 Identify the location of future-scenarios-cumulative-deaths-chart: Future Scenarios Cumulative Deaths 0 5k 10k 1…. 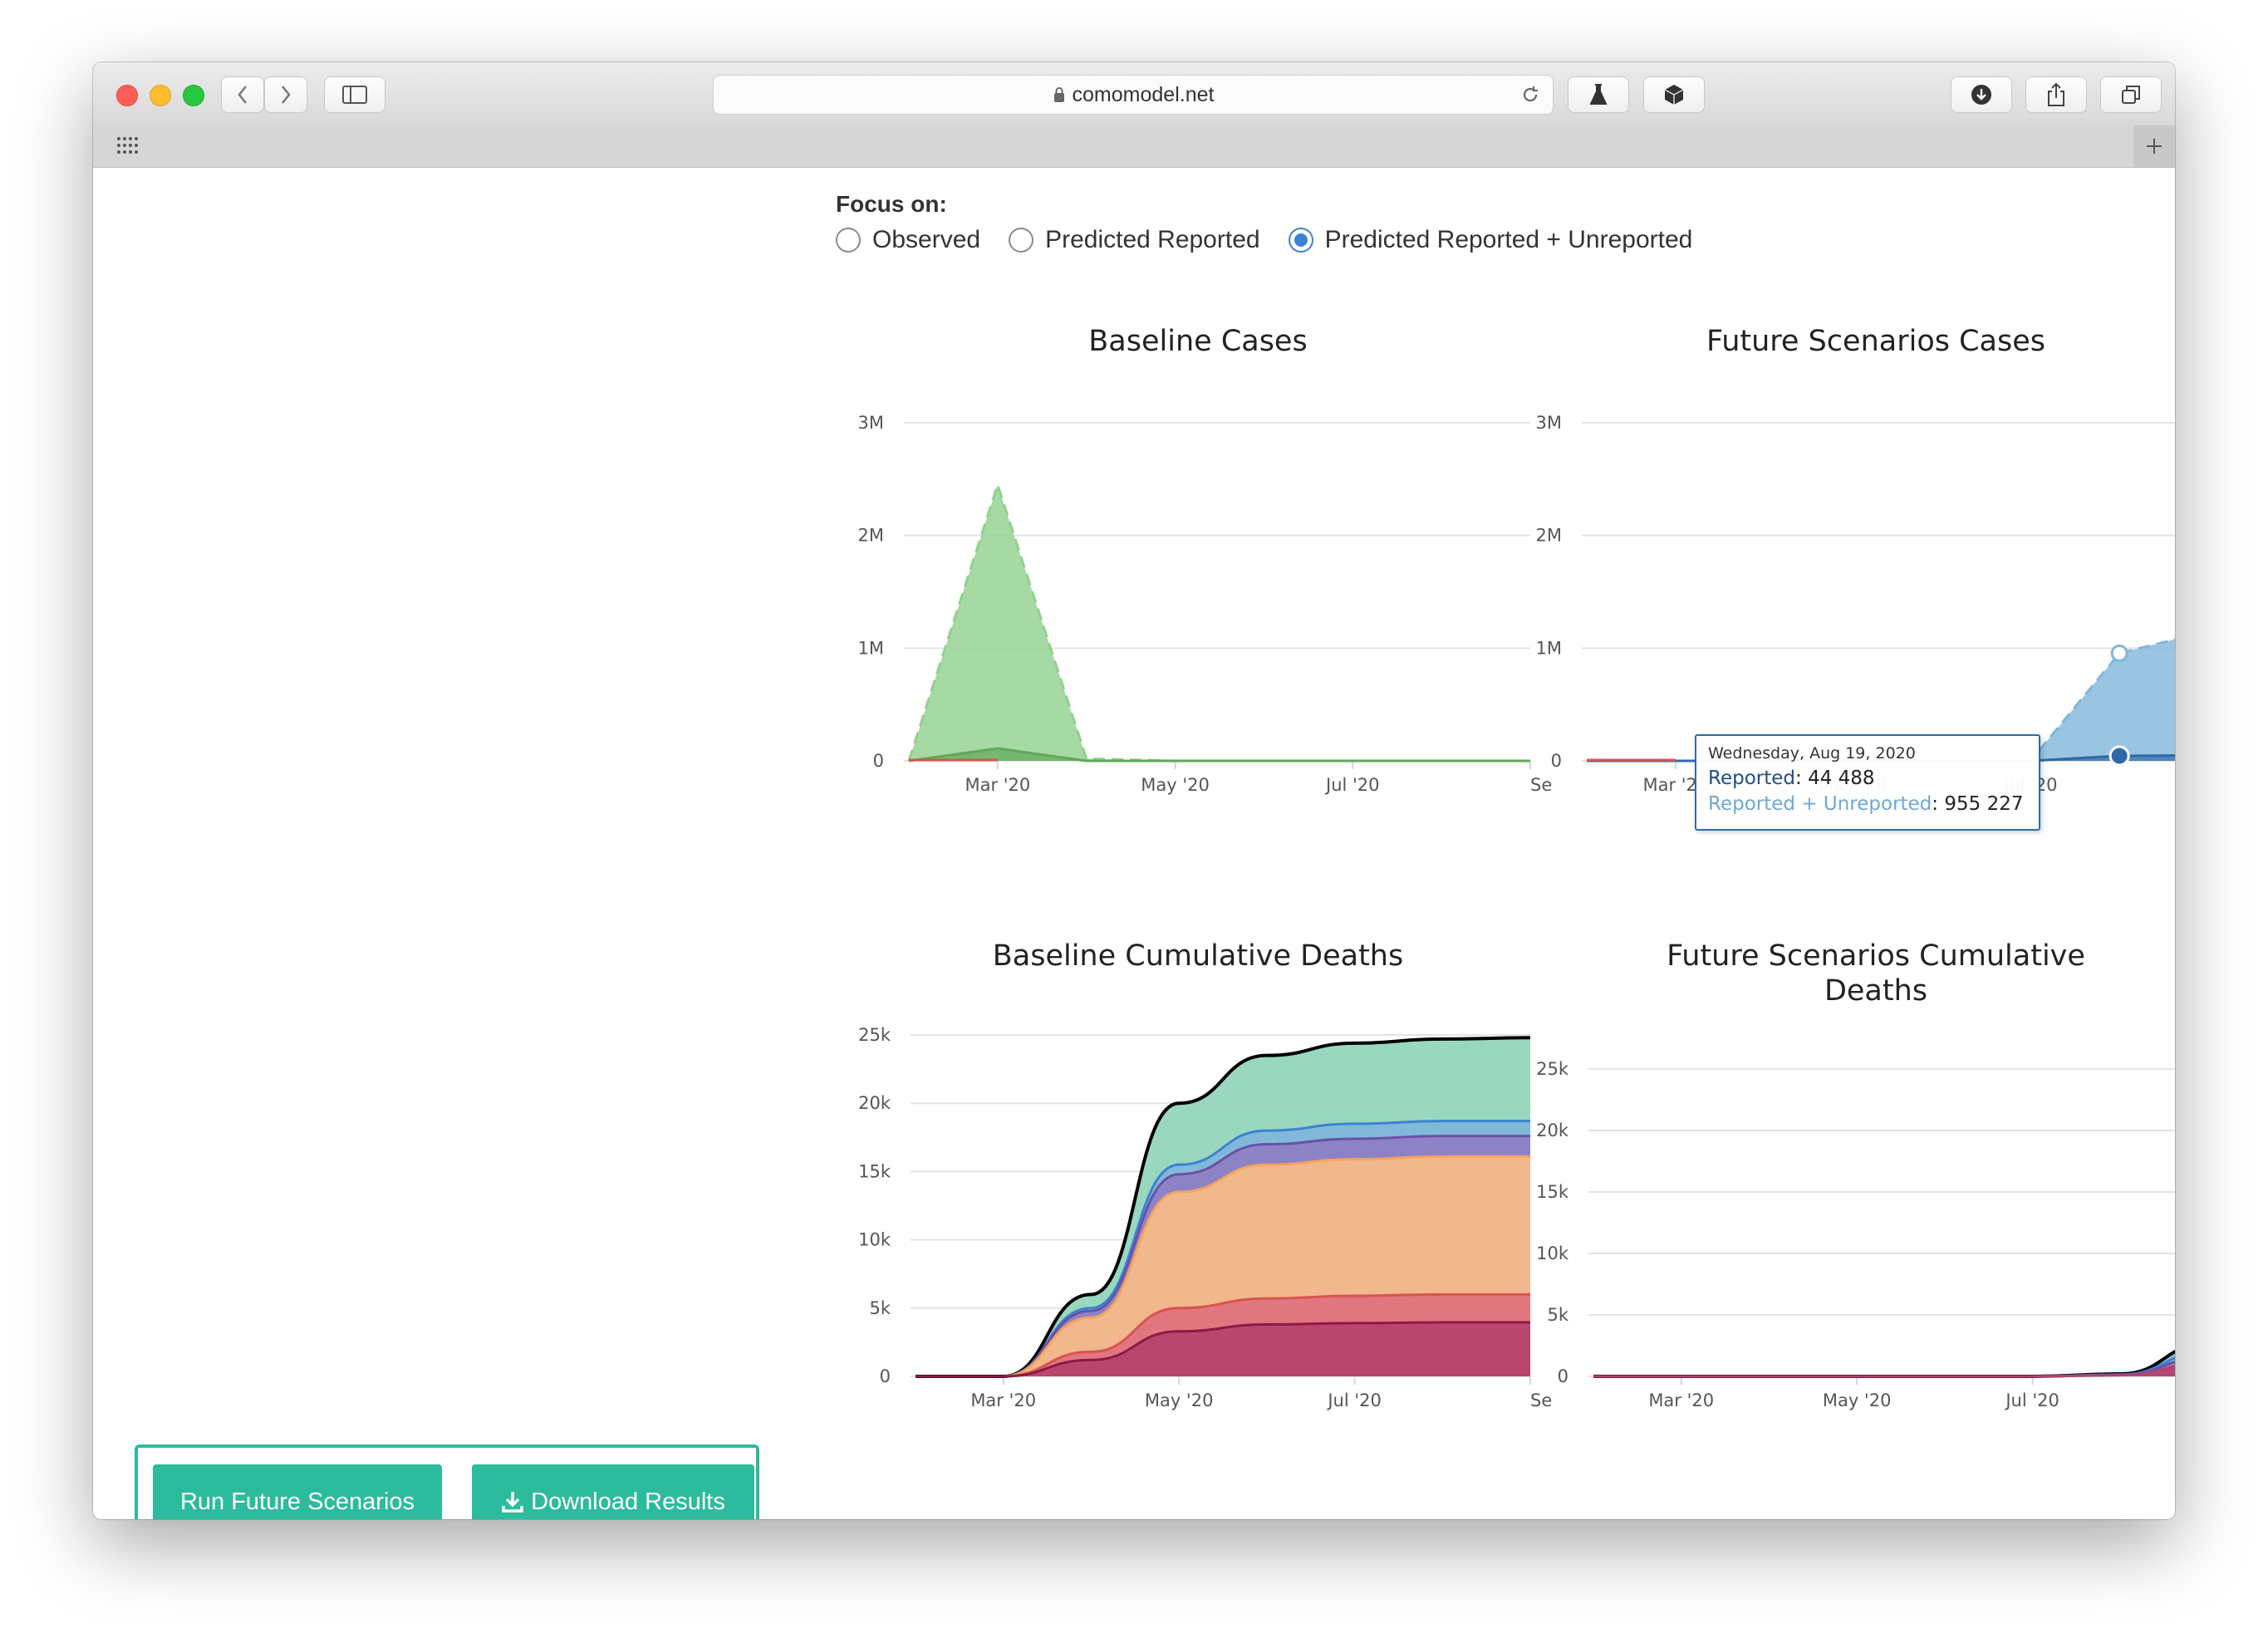
(1842, 1222).